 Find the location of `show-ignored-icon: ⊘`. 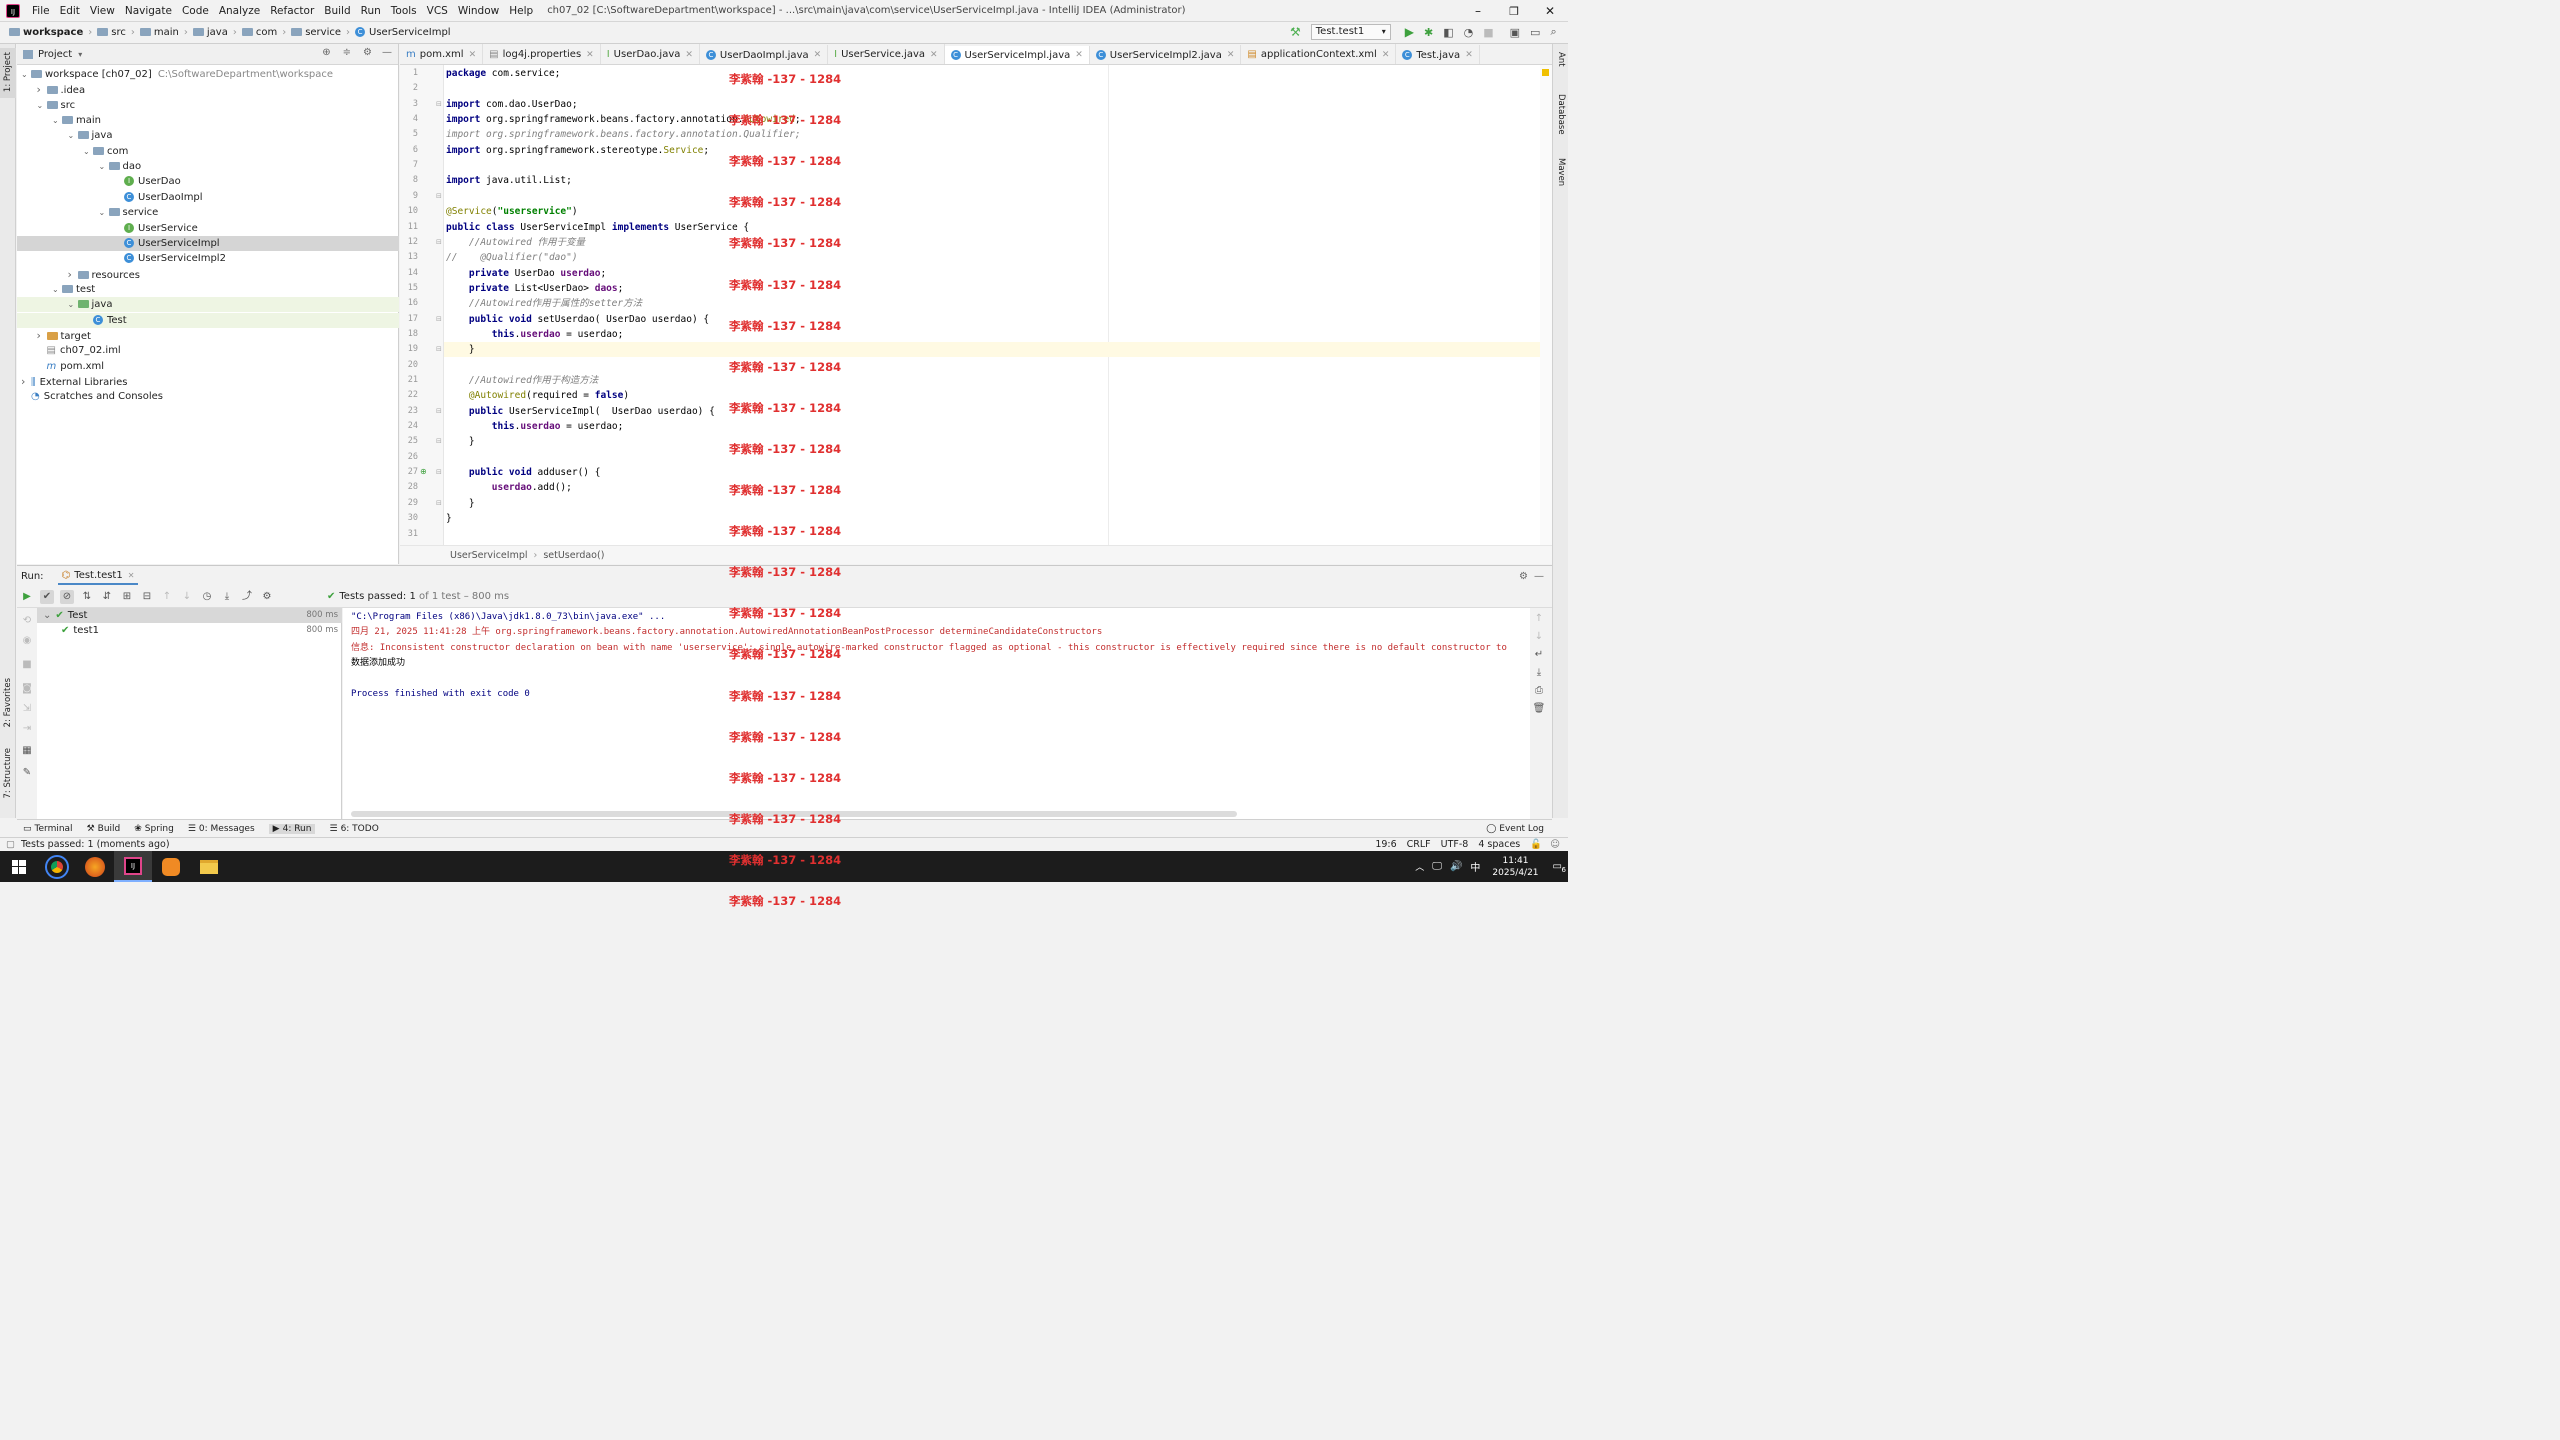

show-ignored-icon: ⊘ is located at coordinates (67, 596).